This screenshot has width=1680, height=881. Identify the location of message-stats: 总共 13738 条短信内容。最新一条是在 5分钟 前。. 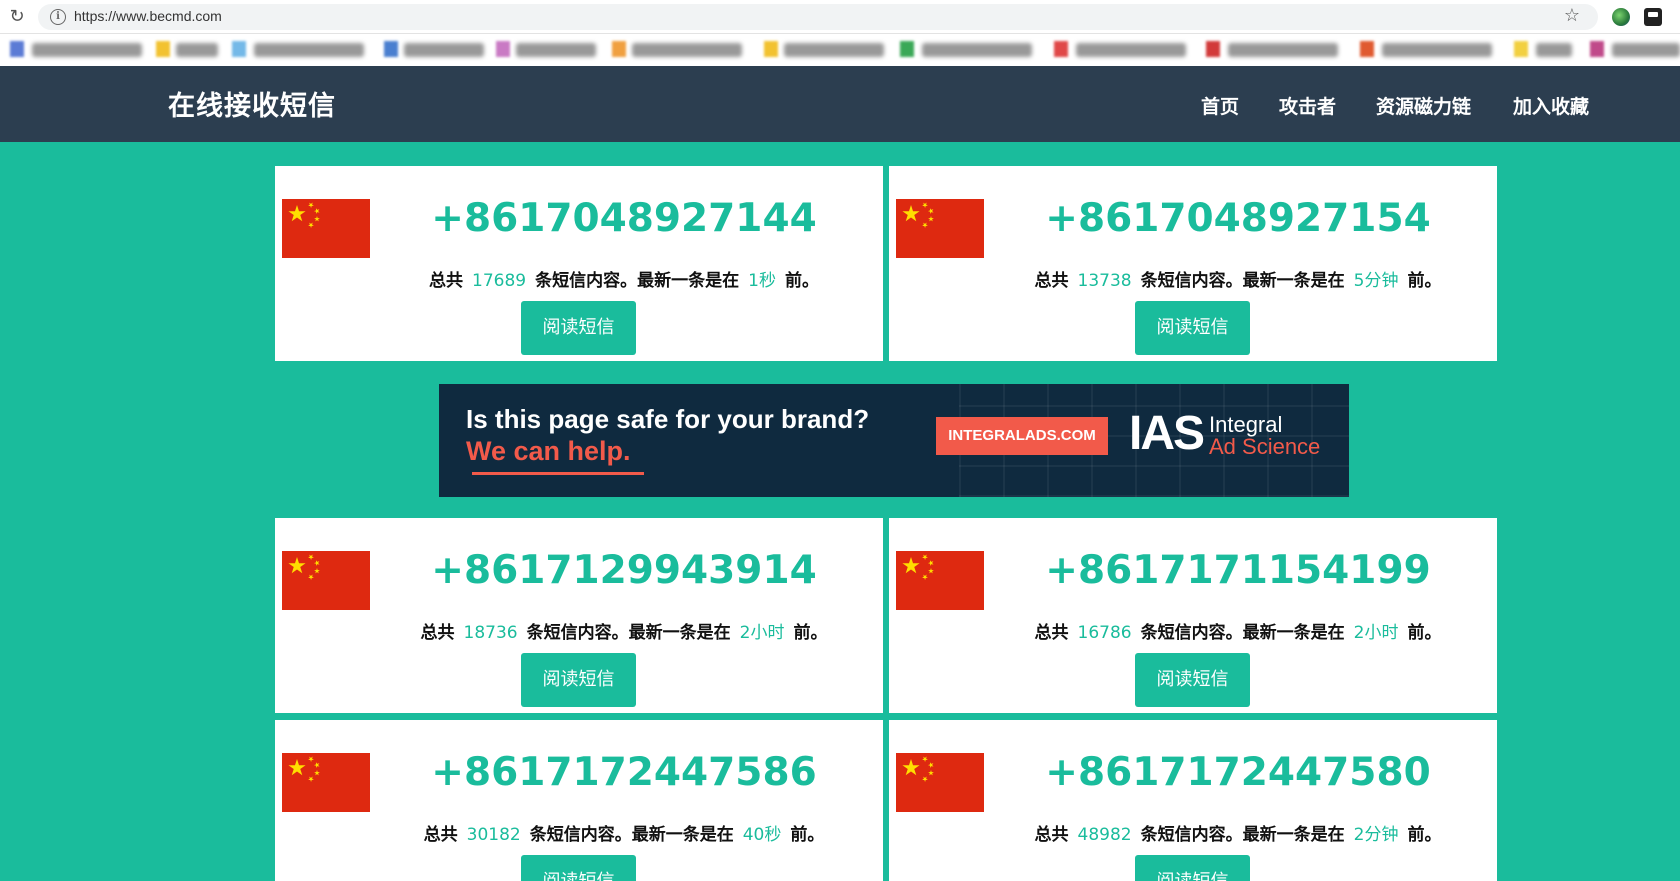
(1238, 278).